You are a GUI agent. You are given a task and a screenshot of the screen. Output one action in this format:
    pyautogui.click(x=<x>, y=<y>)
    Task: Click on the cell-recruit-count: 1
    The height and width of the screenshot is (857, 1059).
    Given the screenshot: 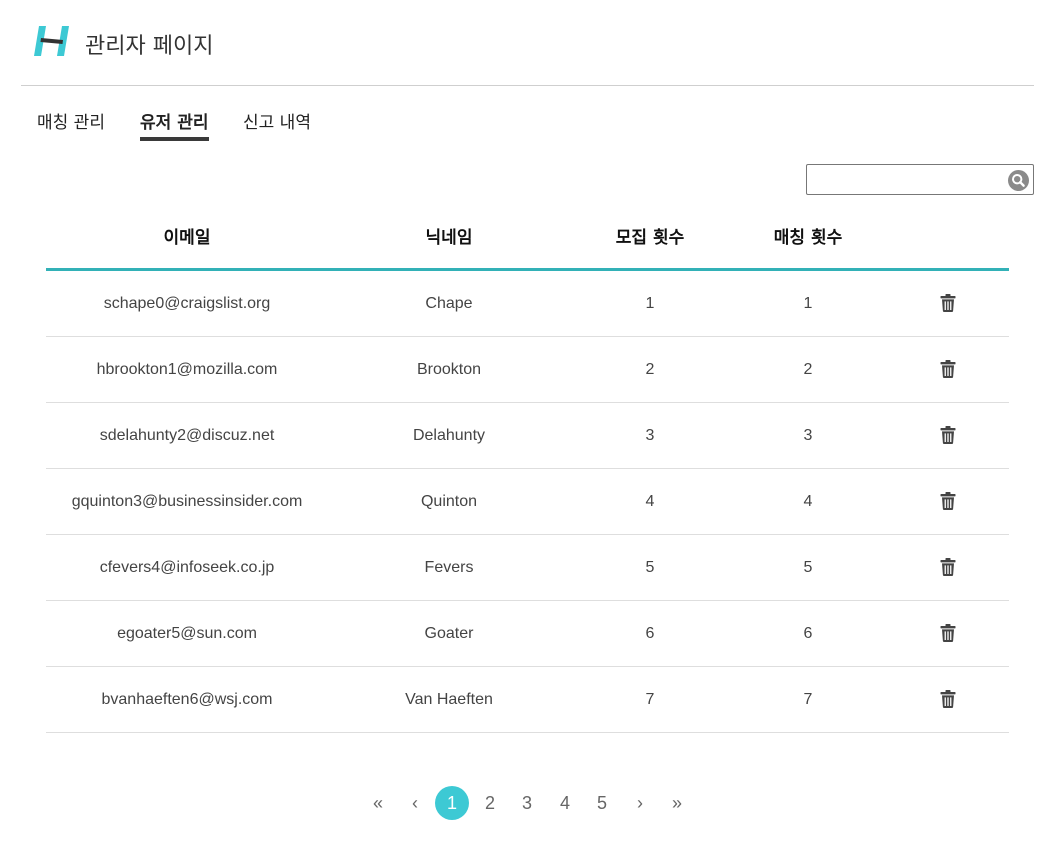 What is the action you would take?
    pyautogui.click(x=650, y=303)
    